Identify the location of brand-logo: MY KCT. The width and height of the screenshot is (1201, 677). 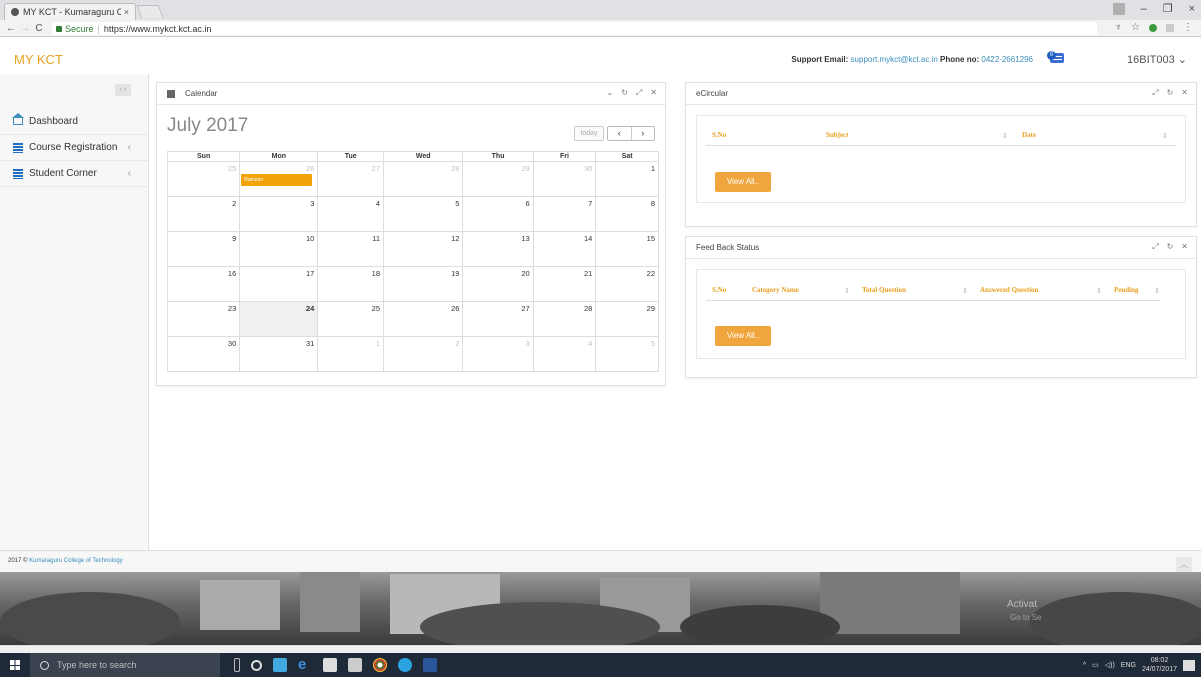
(38, 59).